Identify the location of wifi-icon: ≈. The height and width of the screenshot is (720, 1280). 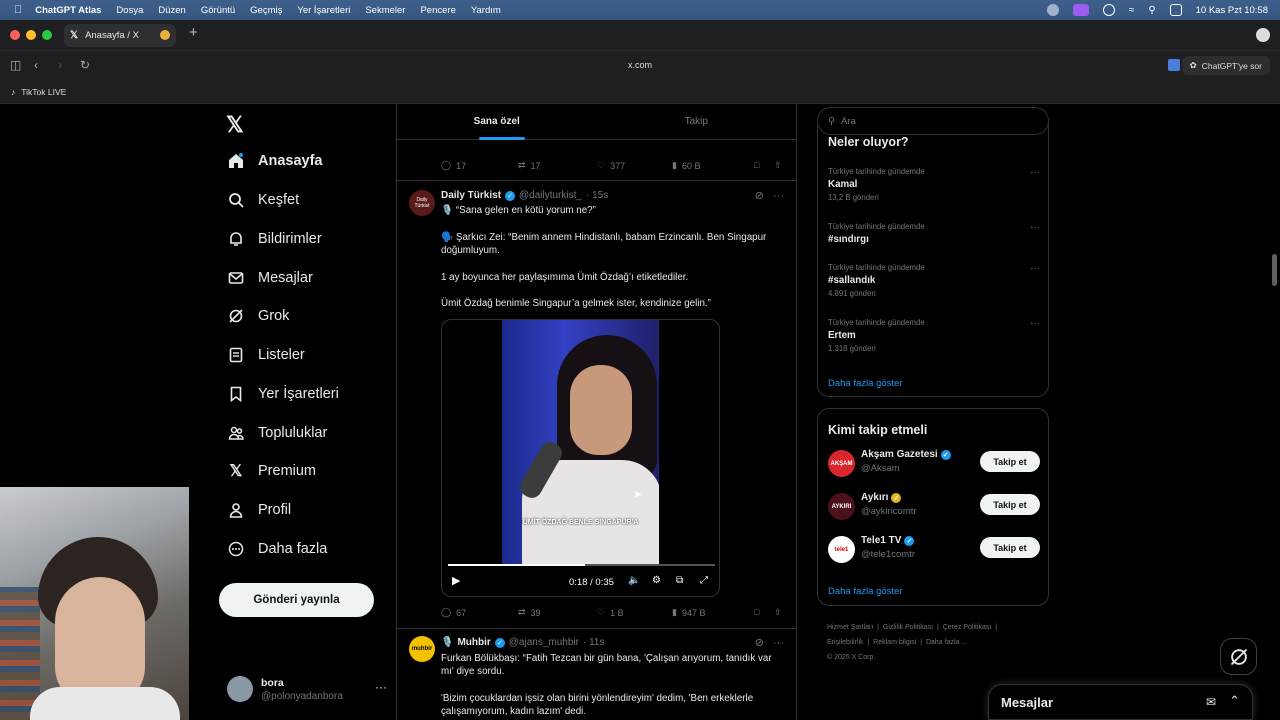
(1132, 10).